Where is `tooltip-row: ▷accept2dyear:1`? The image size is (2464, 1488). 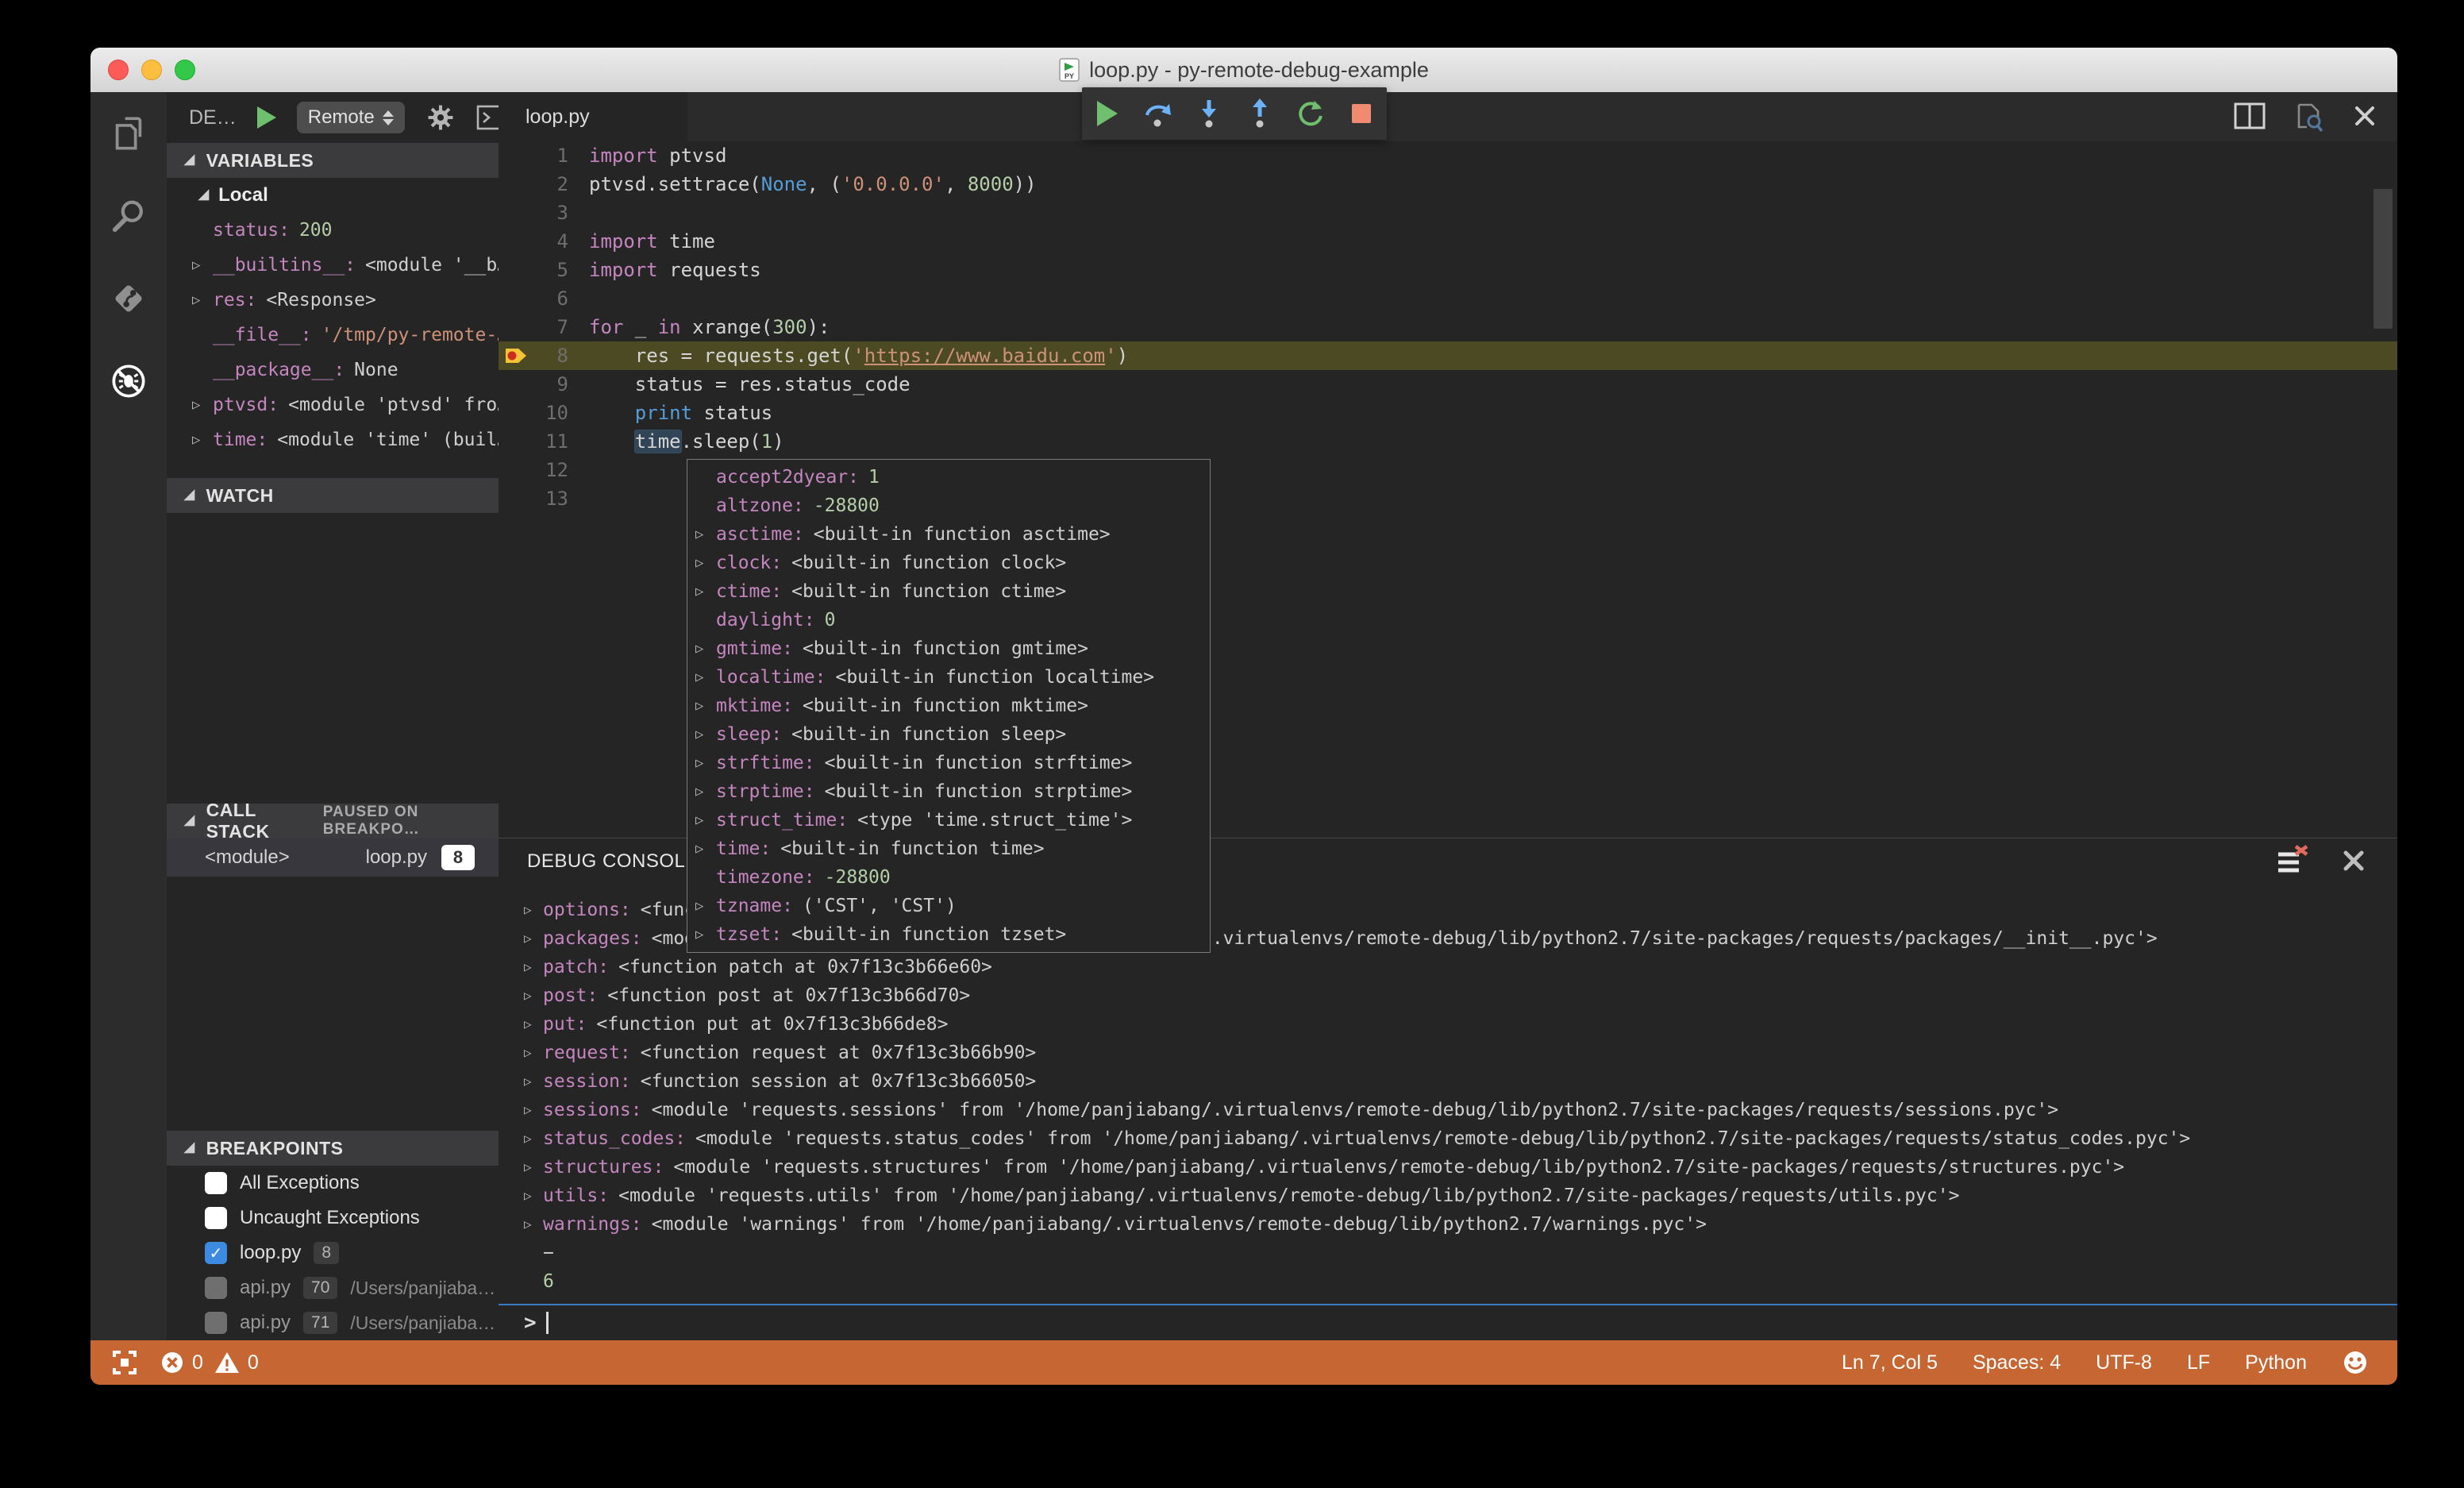 tooltip-row: ▷accept2dyear:1 is located at coordinates (948, 477).